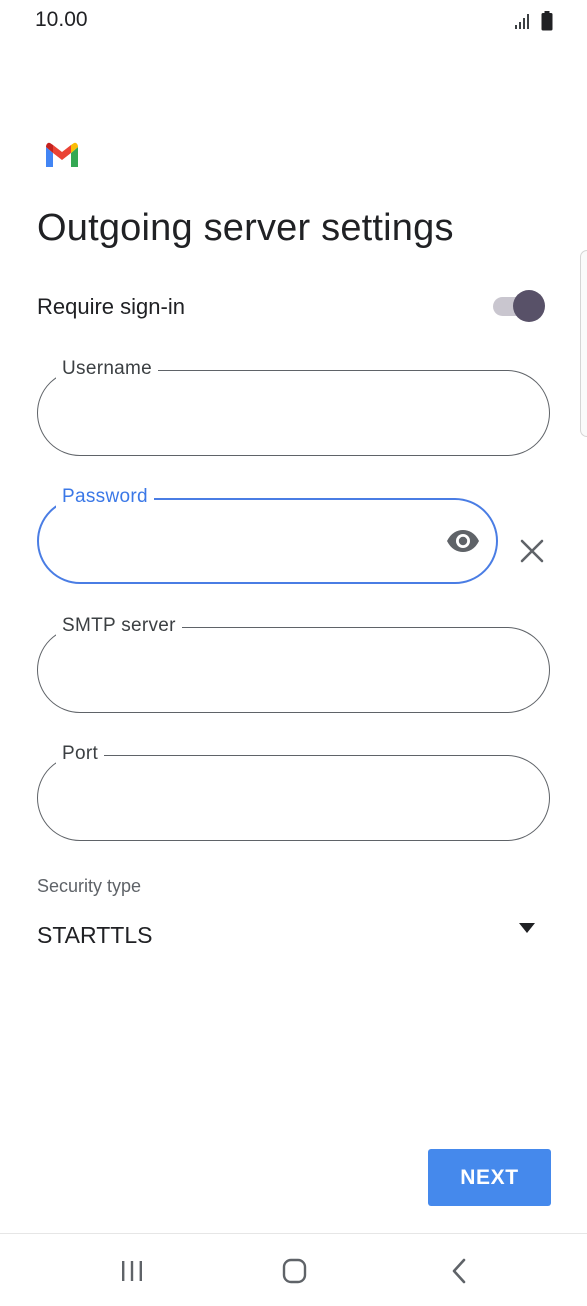 Image resolution: width=587 pixels, height=1306 pixels. Describe the element at coordinates (527, 928) in the screenshot. I see `dropdown-arrow-icon` at that location.